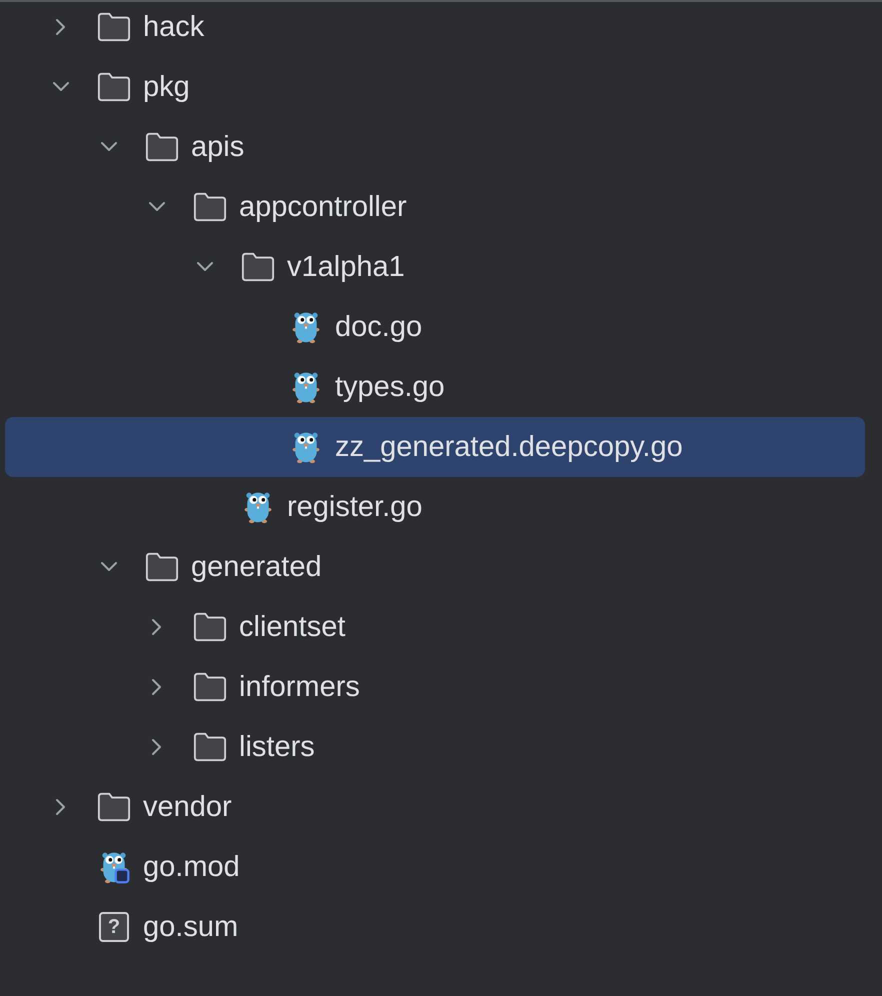 This screenshot has height=996, width=882. I want to click on unknown-file-icon: ?, so click(114, 927).